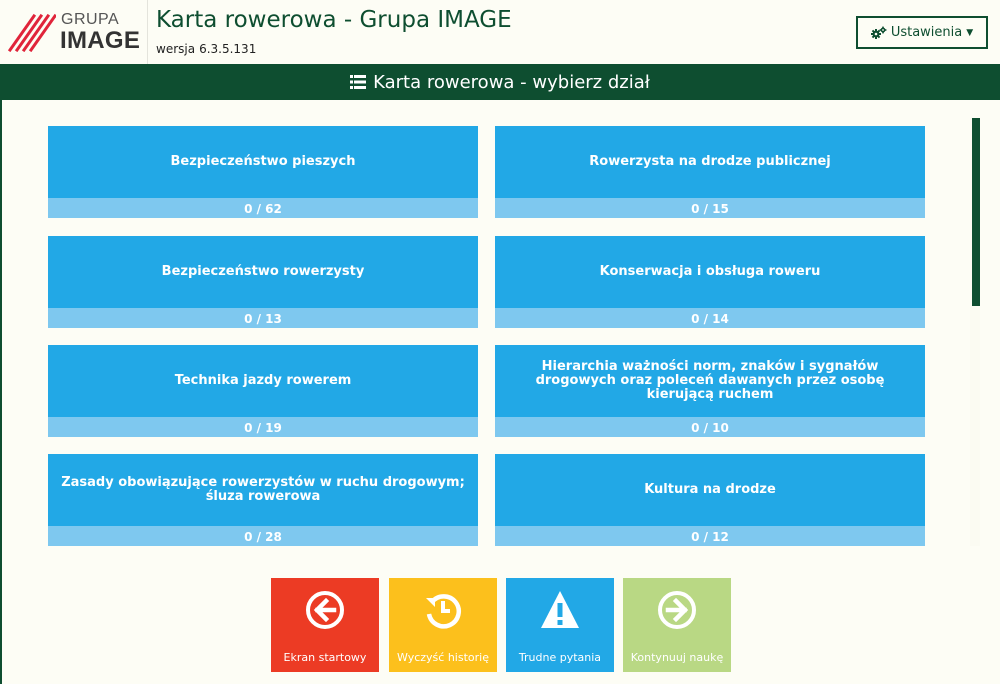 This screenshot has width=1000, height=684. I want to click on hard-questions-button: Trudne pytania, so click(560, 625).